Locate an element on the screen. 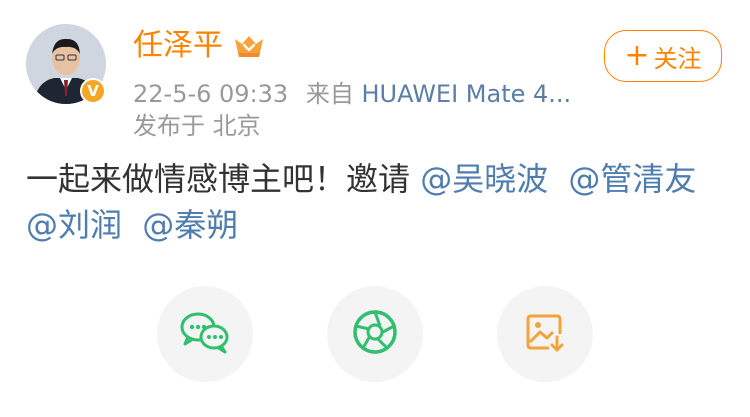 This screenshot has height=417, width=750. mention-link: @秦朔 is located at coordinates (190, 225).